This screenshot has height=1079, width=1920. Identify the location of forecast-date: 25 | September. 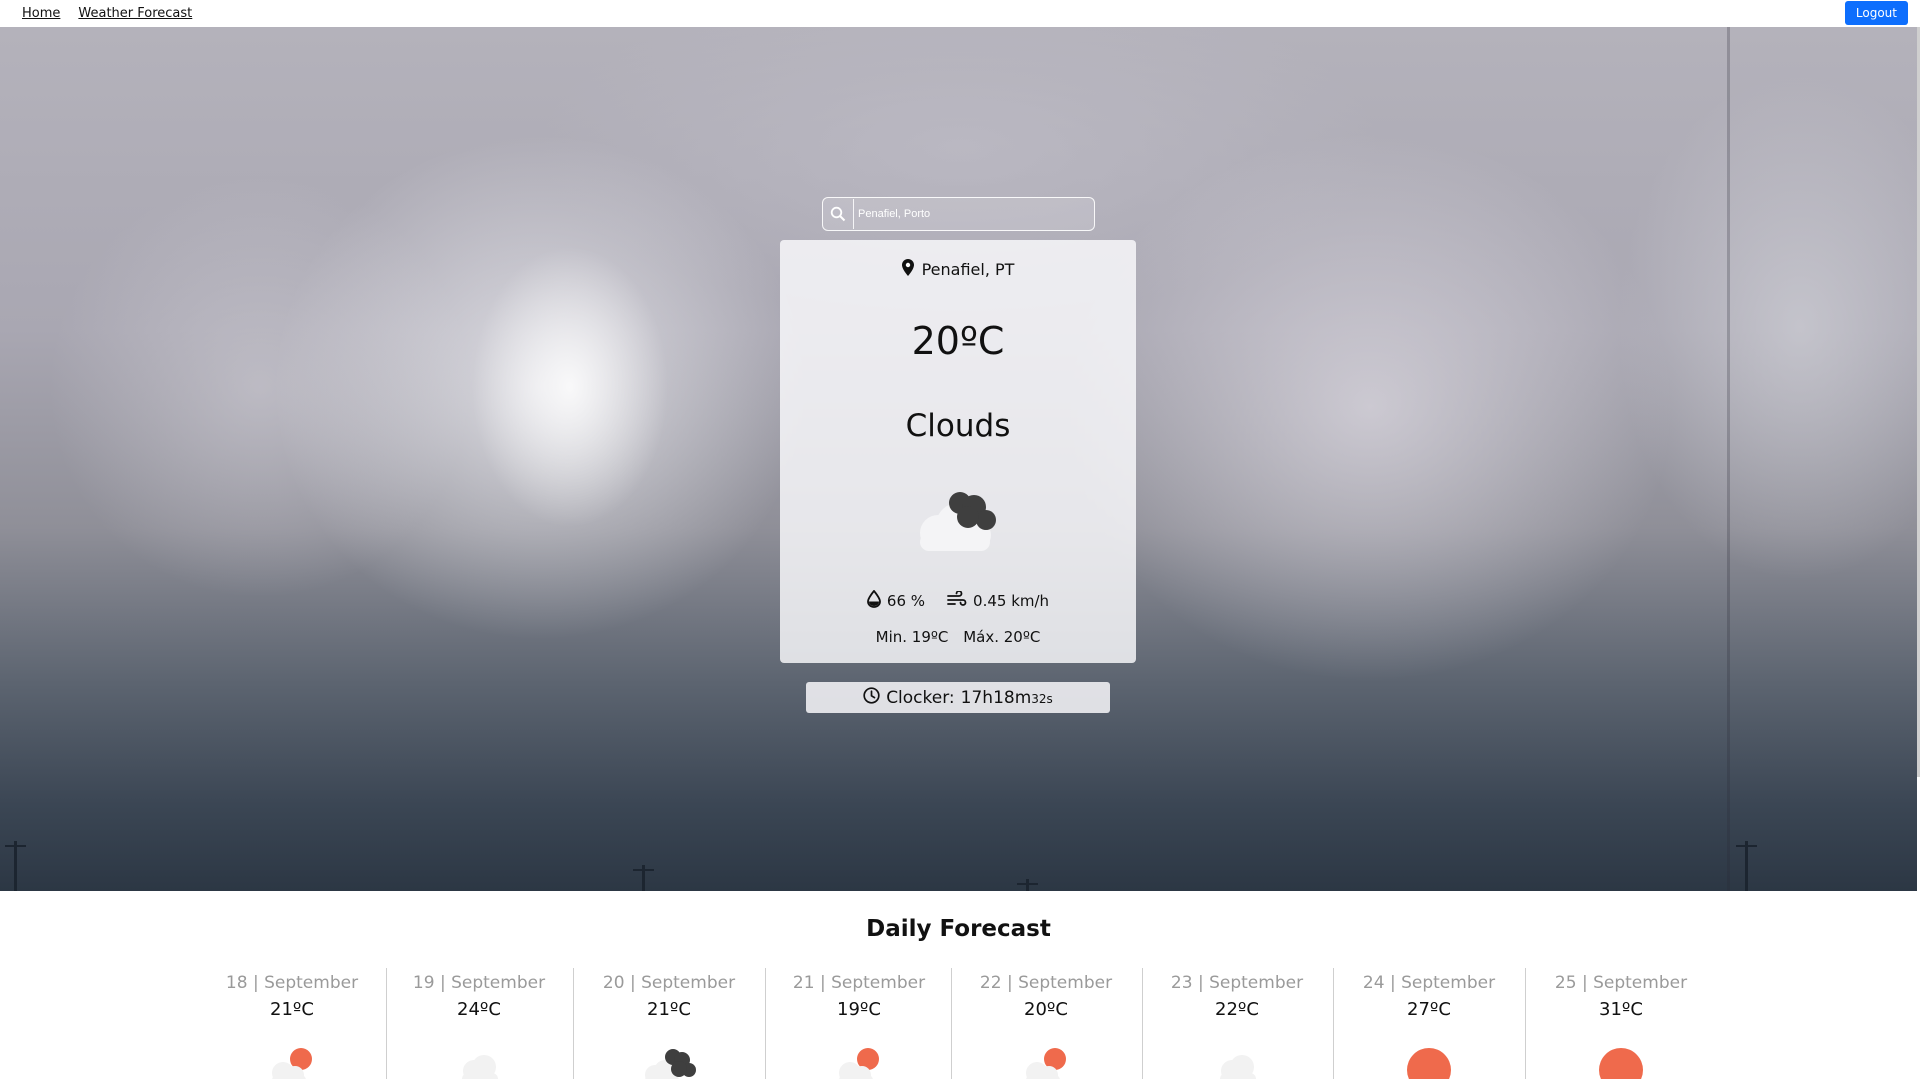
(1621, 983).